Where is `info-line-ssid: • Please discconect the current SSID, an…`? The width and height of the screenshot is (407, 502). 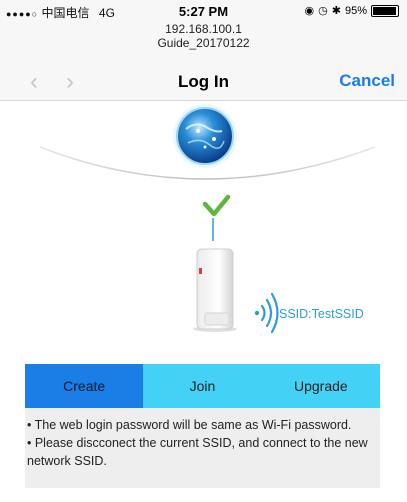 info-line-ssid: • Please discconect the current SSID, an… is located at coordinates (197, 452).